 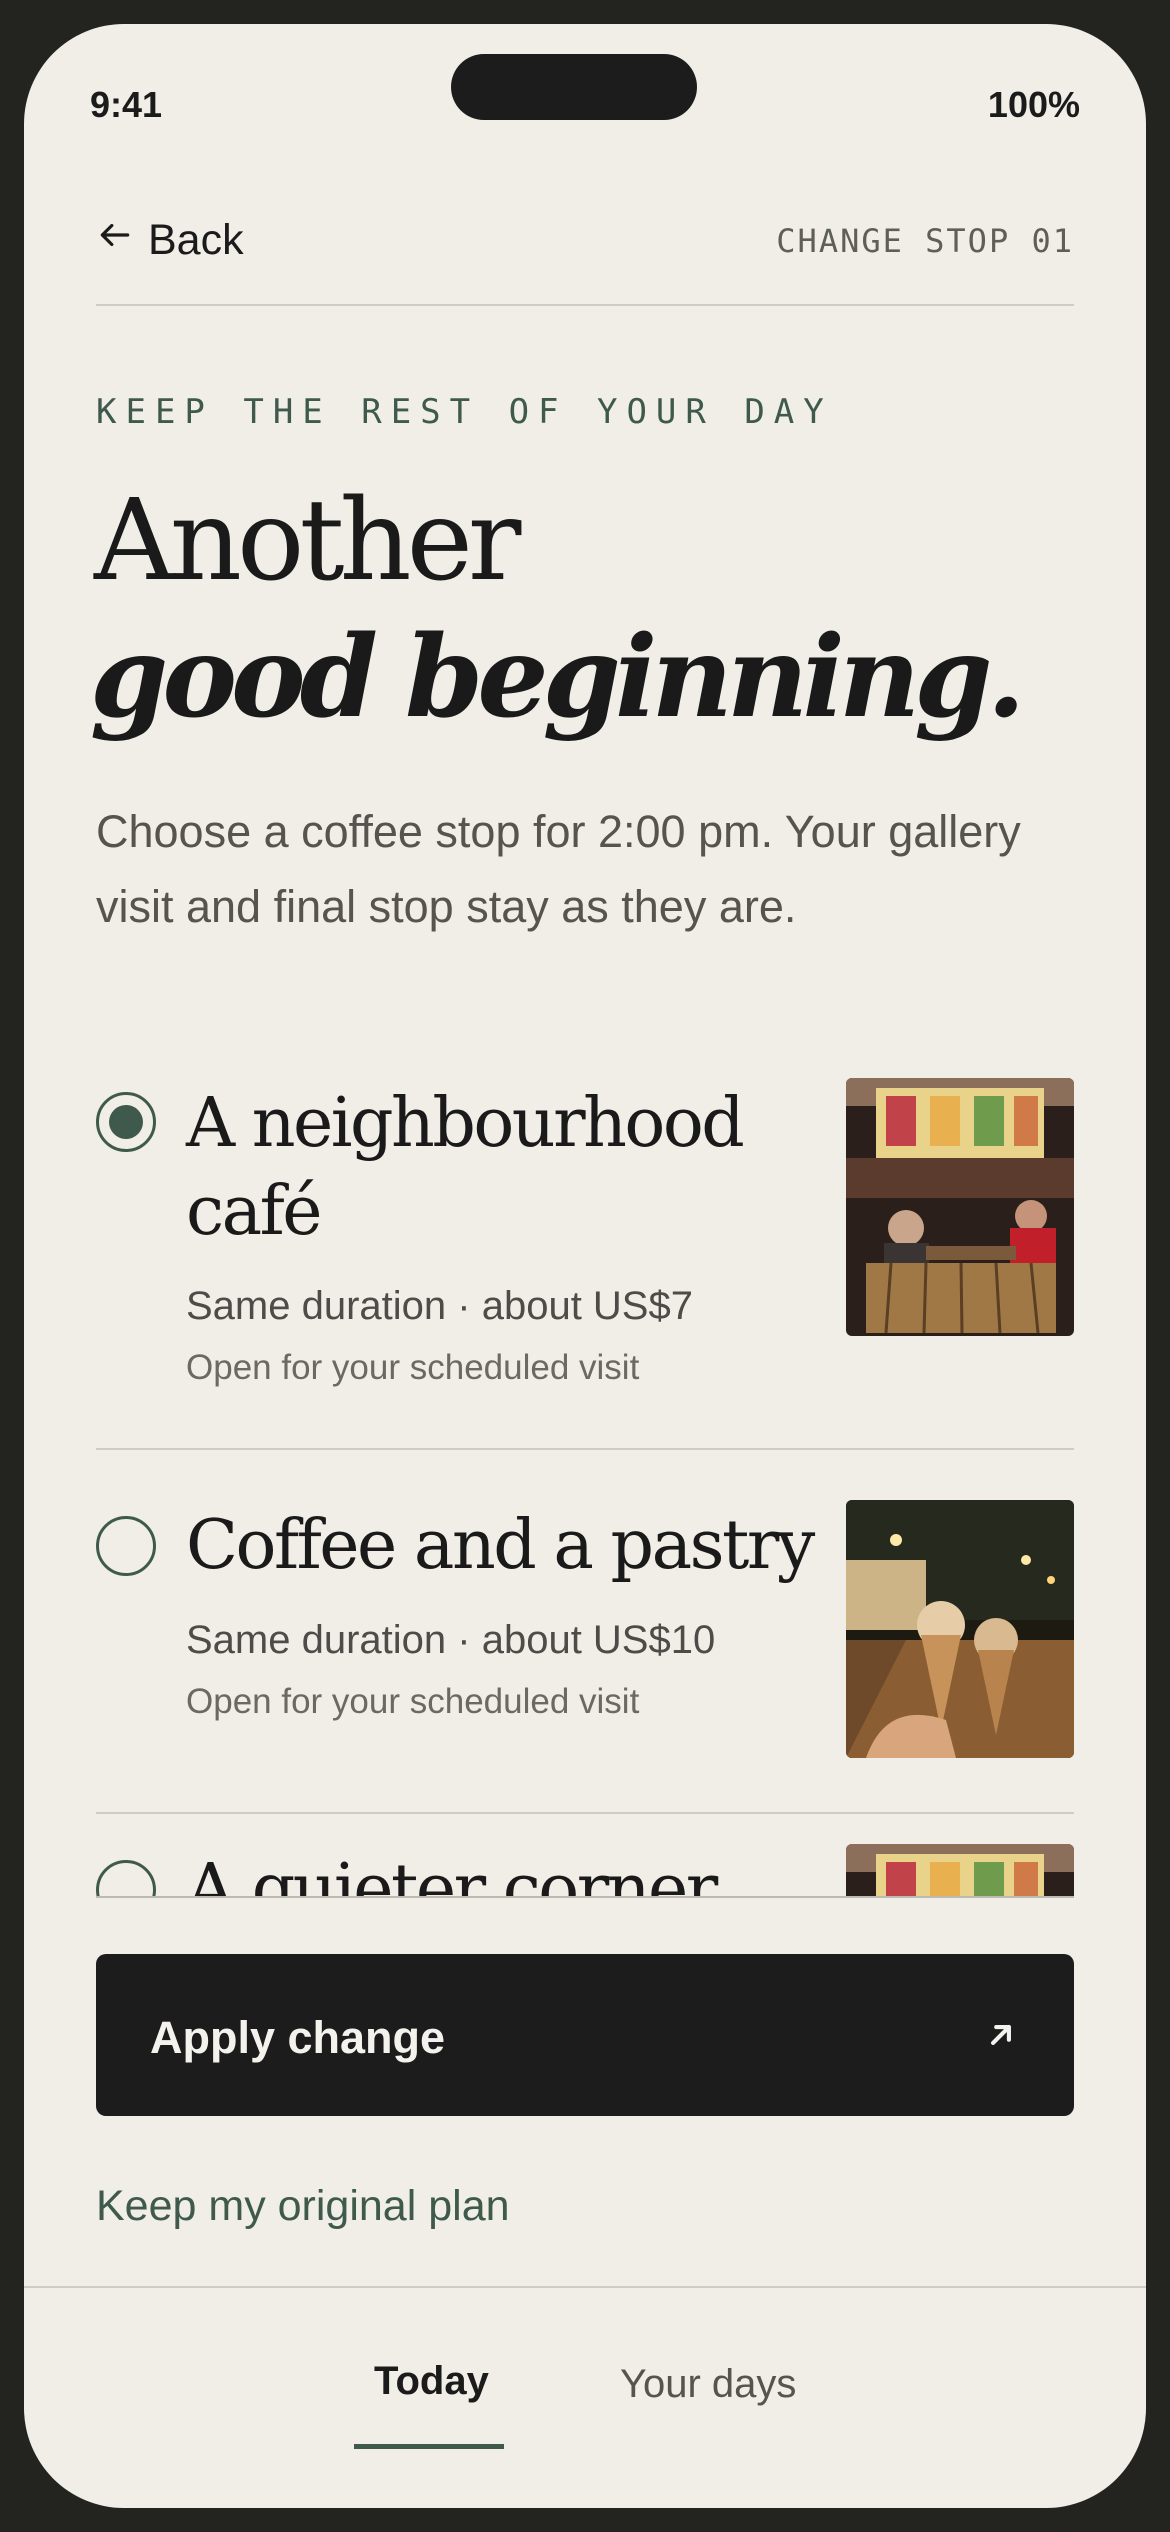 I want to click on status-battery: 100%, so click(x=1033, y=104).